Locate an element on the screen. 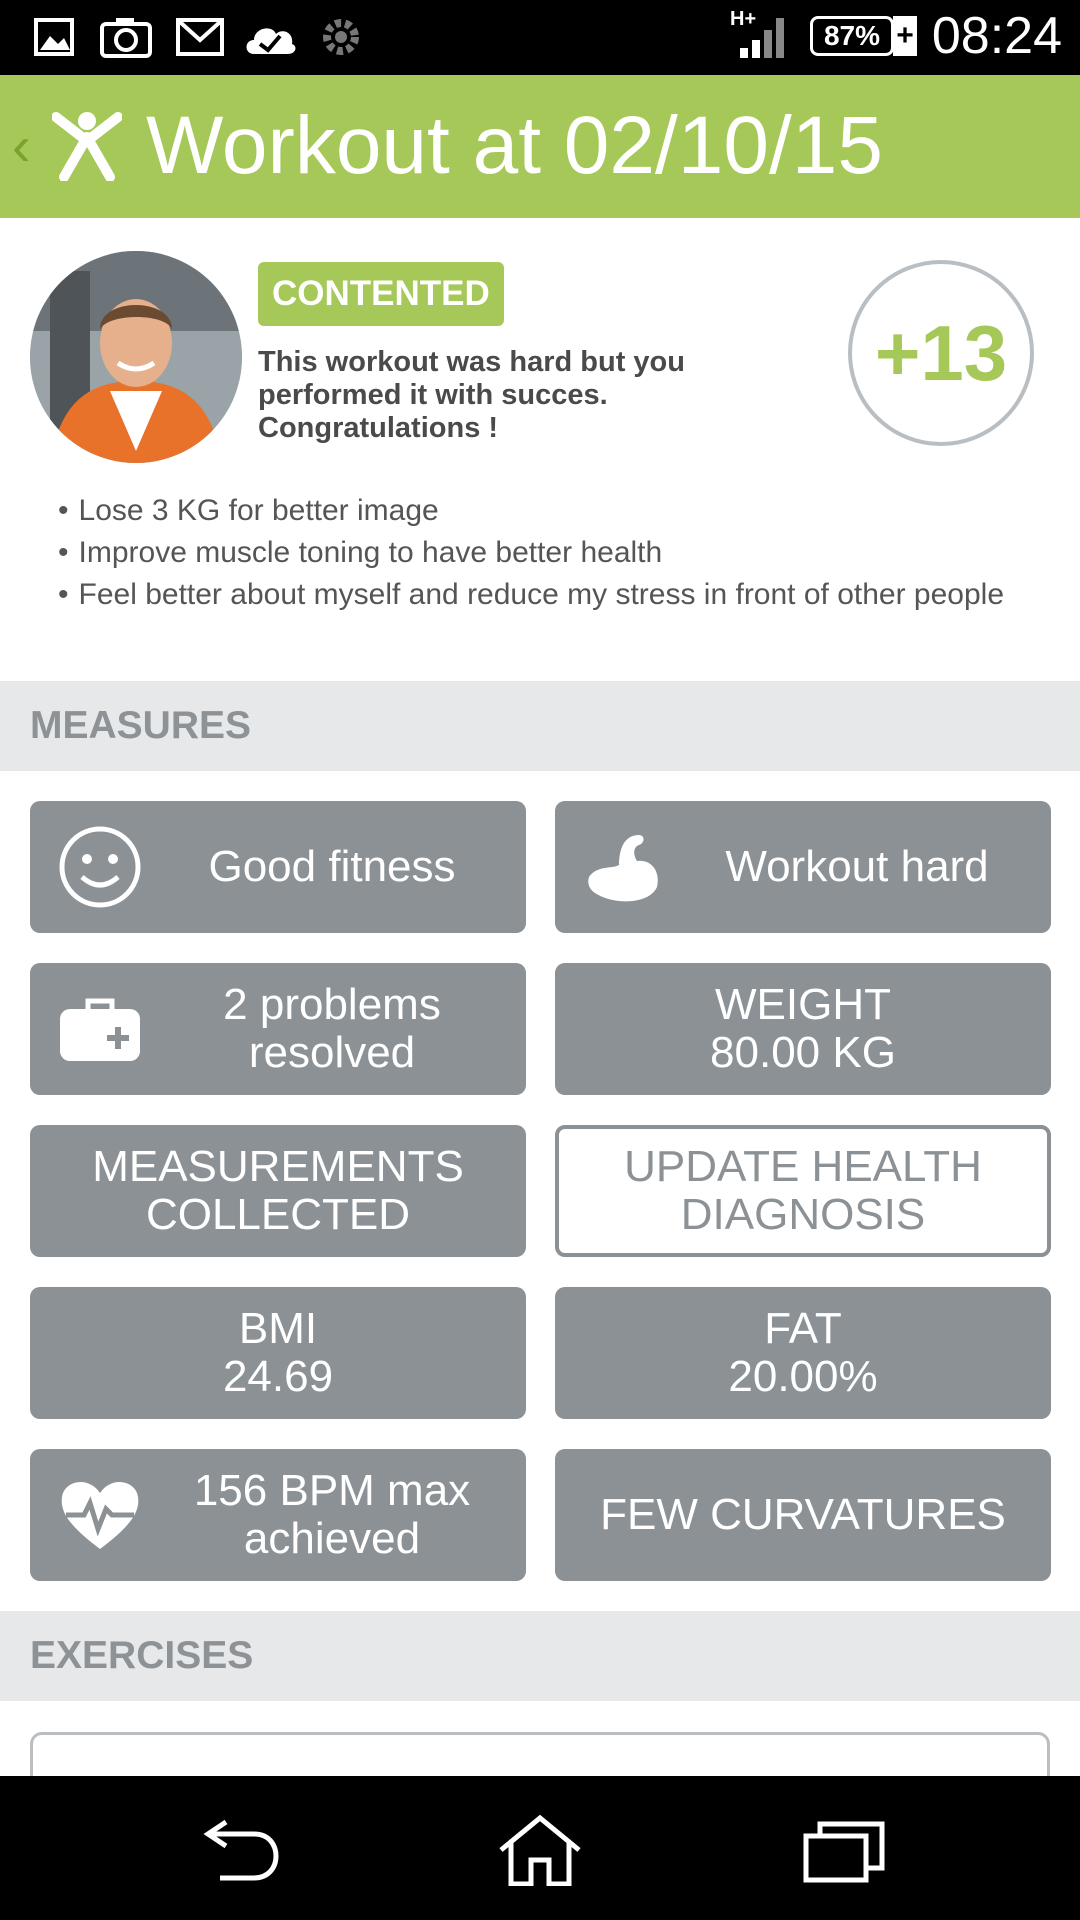 The height and width of the screenshot is (1920, 1080). measures-heading: MEASURES is located at coordinates (540, 726).